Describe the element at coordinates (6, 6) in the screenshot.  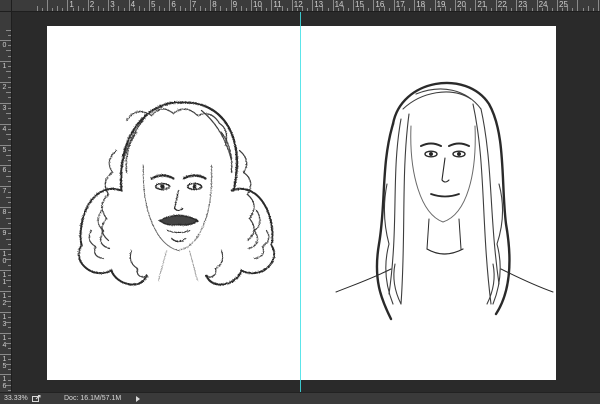
I see `ruler-origin` at that location.